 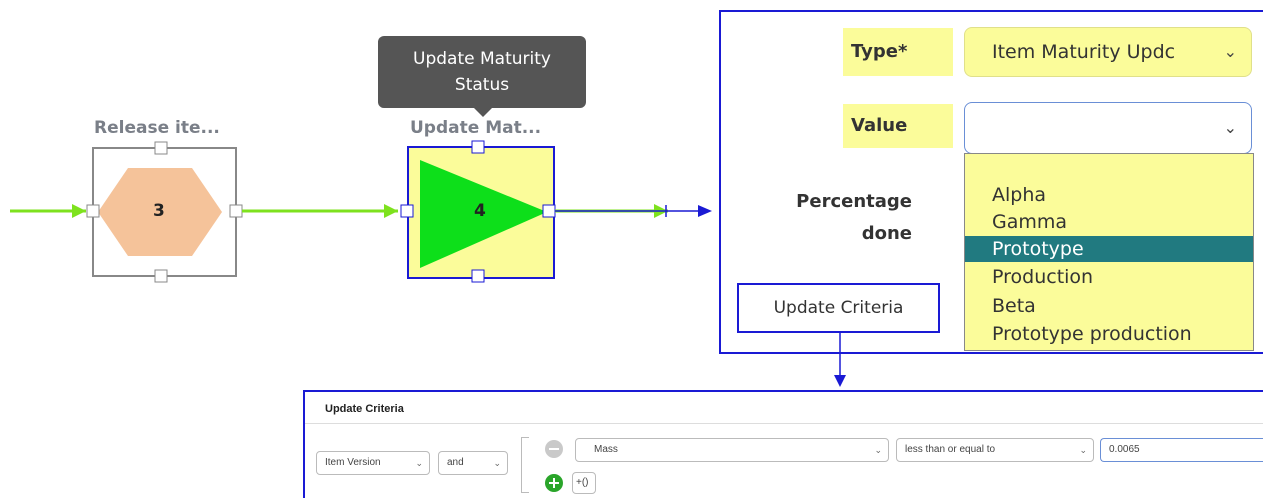 What do you see at coordinates (950, 449) in the screenshot?
I see `operator-select-value: less than or equal to` at bounding box center [950, 449].